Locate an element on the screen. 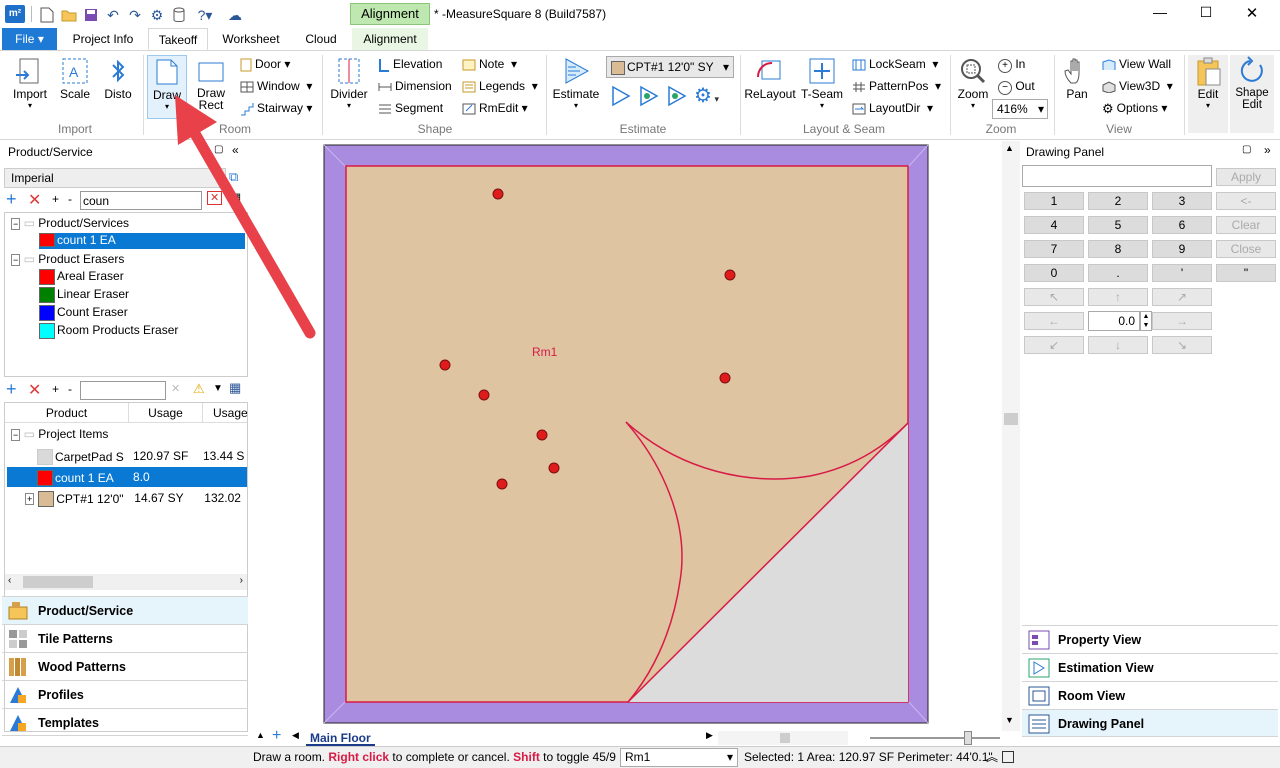  context-tab-alignment: Alignment is located at coordinates (390, 14).